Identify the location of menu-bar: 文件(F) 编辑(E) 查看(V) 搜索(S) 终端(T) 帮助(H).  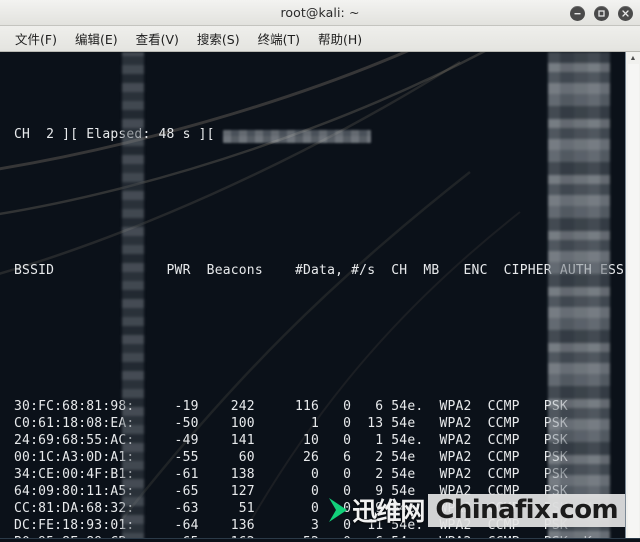
(320, 39).